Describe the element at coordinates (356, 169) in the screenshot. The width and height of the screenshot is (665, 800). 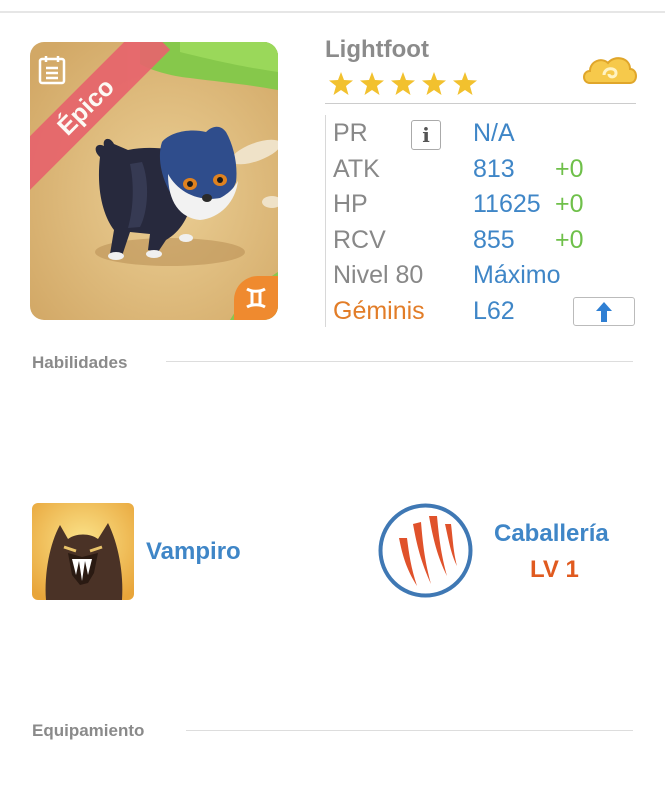
I see `atk-label: ATK` at that location.